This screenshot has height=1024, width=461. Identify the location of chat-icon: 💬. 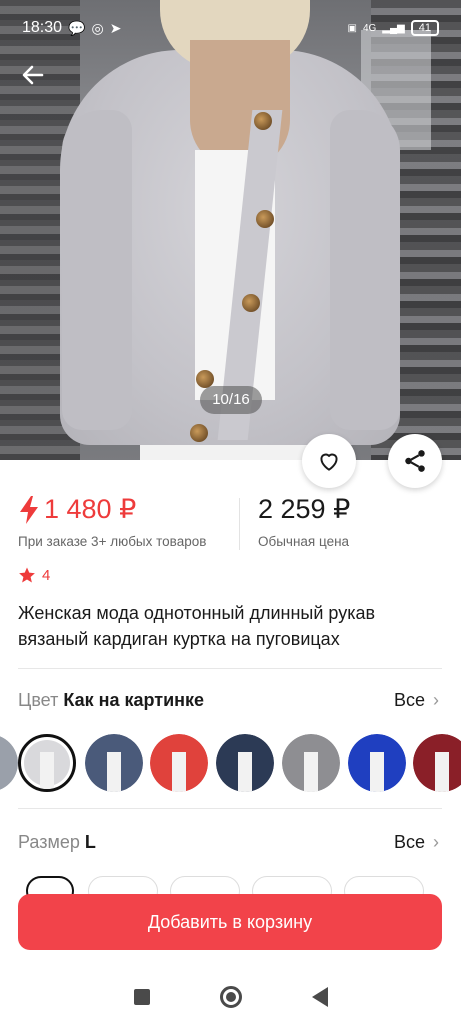
(77, 27).